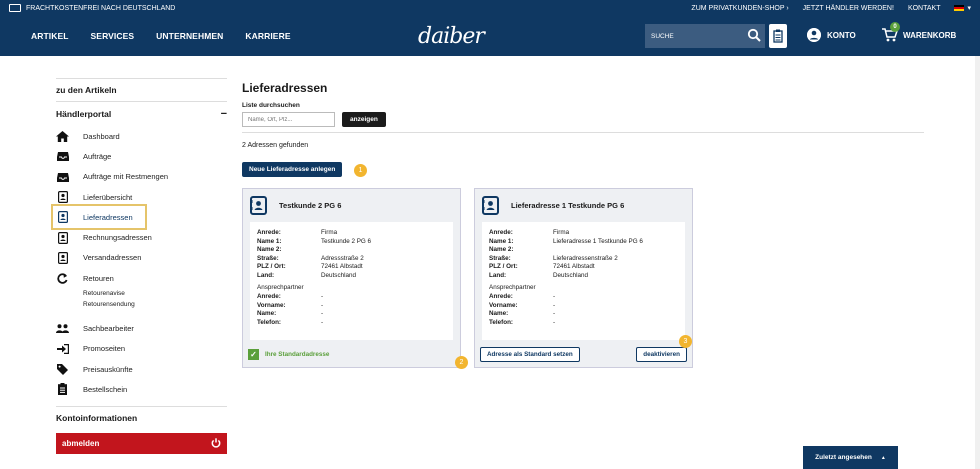  What do you see at coordinates (322, 305) in the screenshot?
I see `value-first-name: -` at bounding box center [322, 305].